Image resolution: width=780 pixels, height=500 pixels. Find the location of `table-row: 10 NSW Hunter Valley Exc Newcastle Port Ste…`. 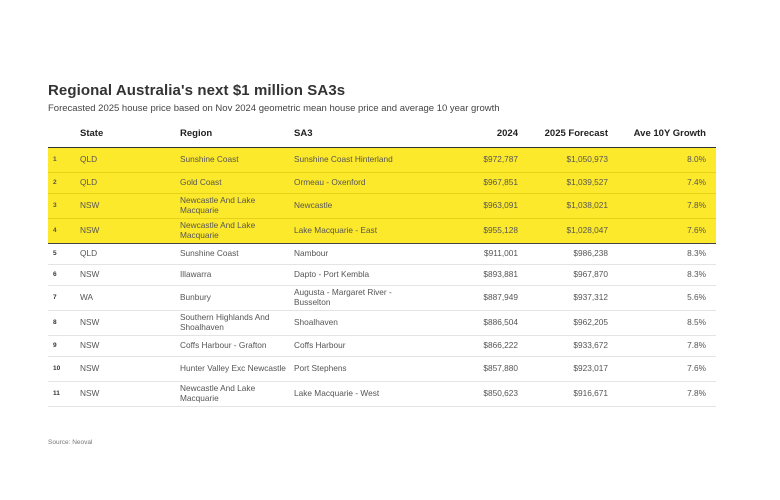

table-row: 10 NSW Hunter Valley Exc Newcastle Port Ste… is located at coordinates (382, 369).